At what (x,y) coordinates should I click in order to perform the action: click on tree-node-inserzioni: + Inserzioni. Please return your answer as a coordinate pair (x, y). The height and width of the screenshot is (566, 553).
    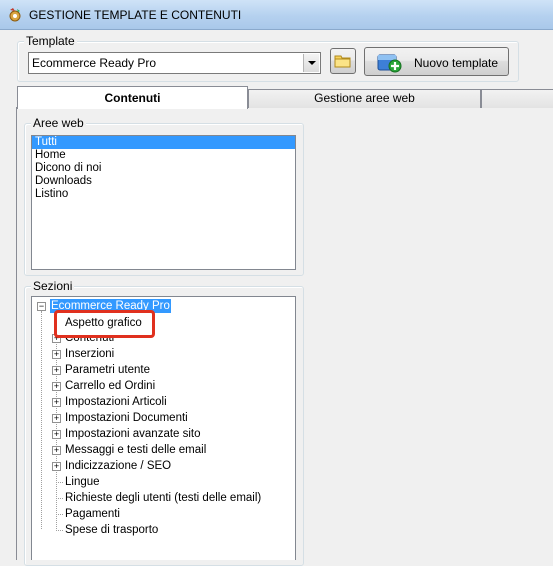
    Looking at the image, I should click on (162, 355).